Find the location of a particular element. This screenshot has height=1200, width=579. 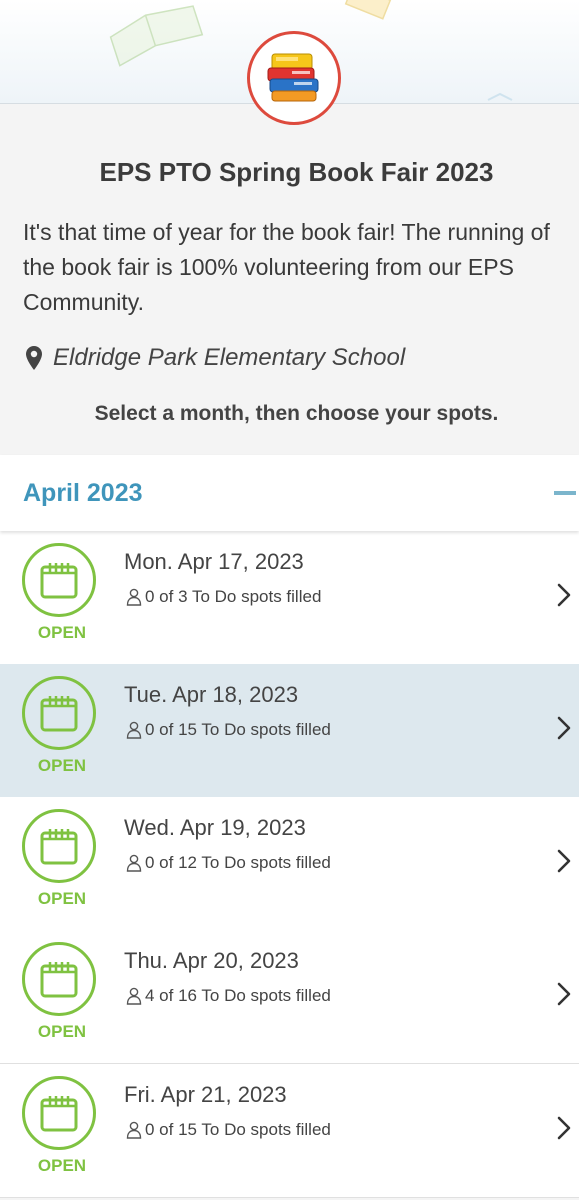

spots-info: 4 of 16 To Do spots filled is located at coordinates (228, 996).